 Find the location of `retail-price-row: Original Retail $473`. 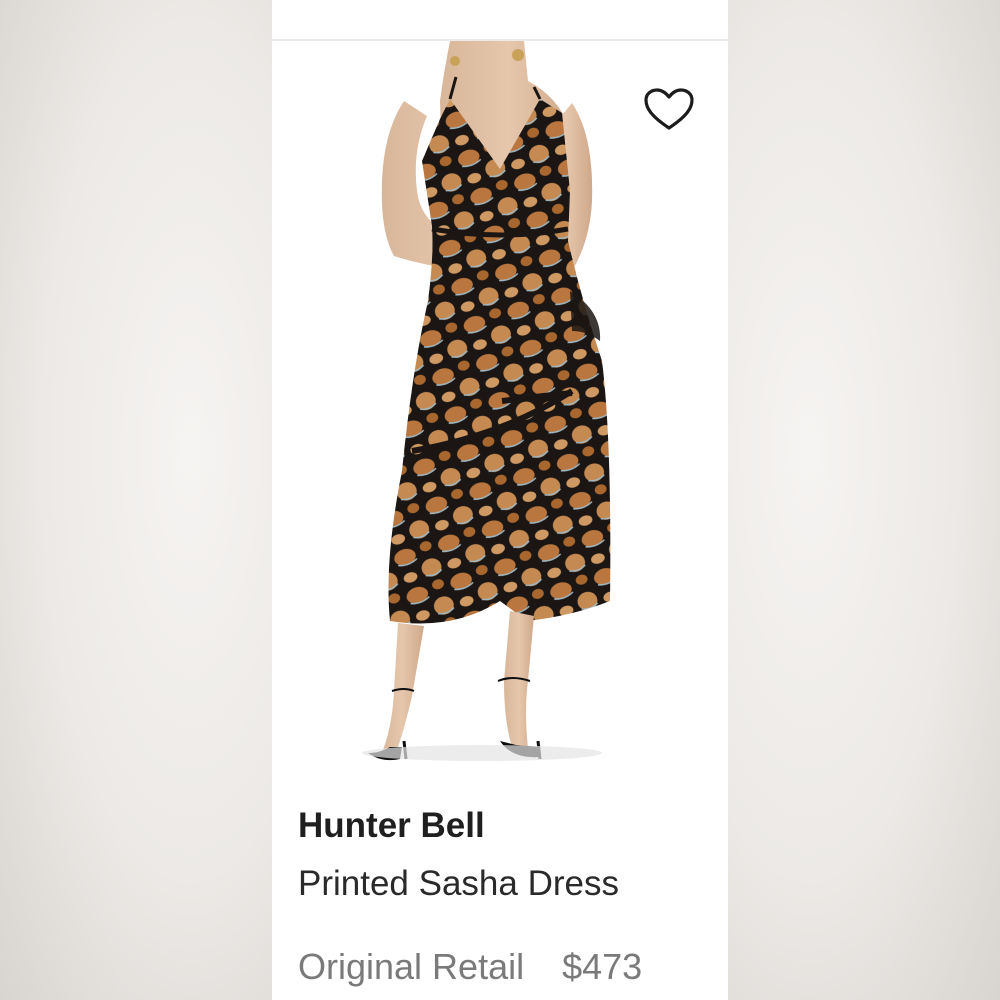

retail-price-row: Original Retail $473 is located at coordinates (470, 967).